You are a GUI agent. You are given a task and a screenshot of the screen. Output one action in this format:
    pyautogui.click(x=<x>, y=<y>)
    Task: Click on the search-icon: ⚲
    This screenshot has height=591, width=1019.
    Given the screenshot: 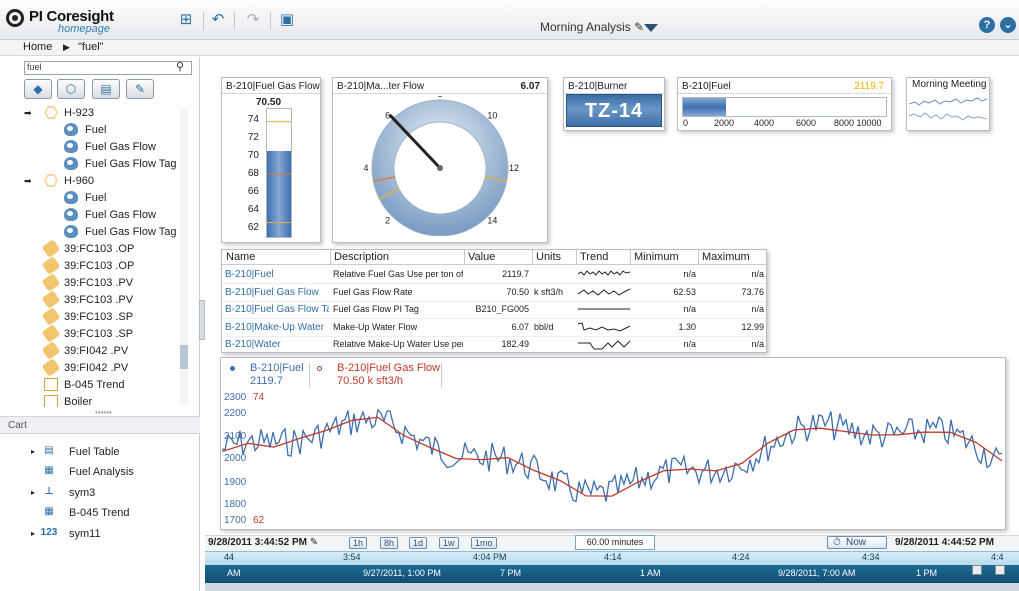 What is the action you would take?
    pyautogui.click(x=180, y=66)
    